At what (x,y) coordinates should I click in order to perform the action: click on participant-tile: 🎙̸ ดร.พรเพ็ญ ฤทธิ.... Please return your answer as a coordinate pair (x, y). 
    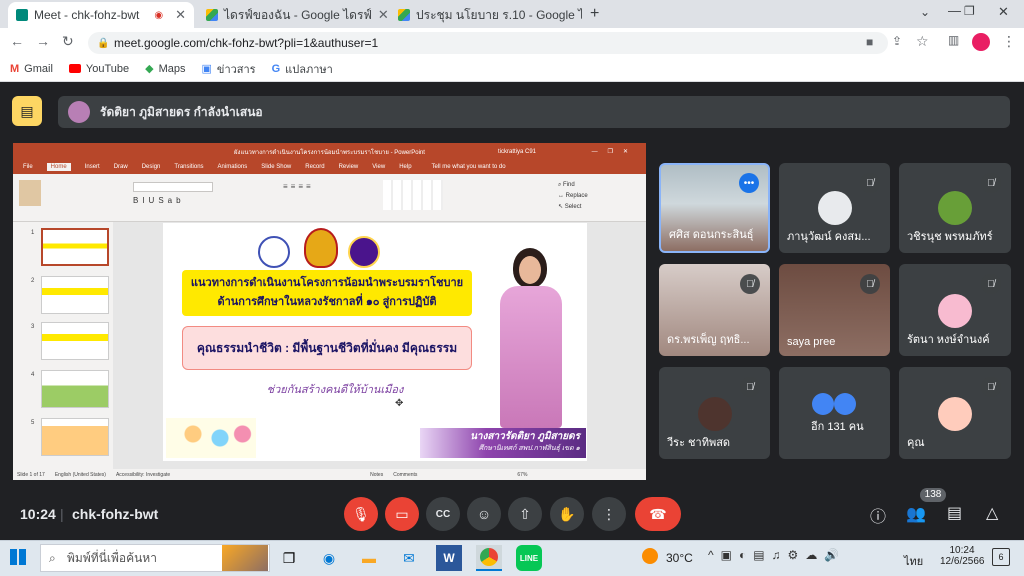
    Looking at the image, I should click on (714, 310).